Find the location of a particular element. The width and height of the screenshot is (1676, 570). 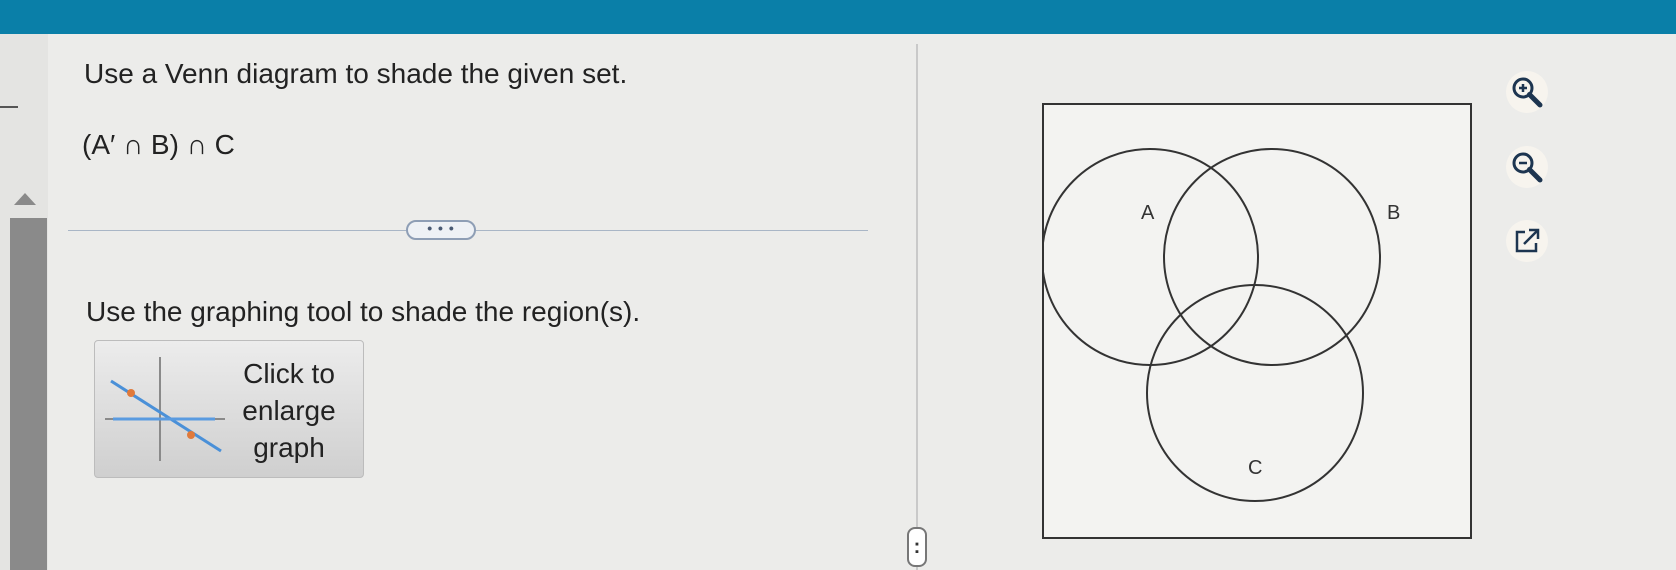

scrollbar-track is located at coordinates (28, 394).